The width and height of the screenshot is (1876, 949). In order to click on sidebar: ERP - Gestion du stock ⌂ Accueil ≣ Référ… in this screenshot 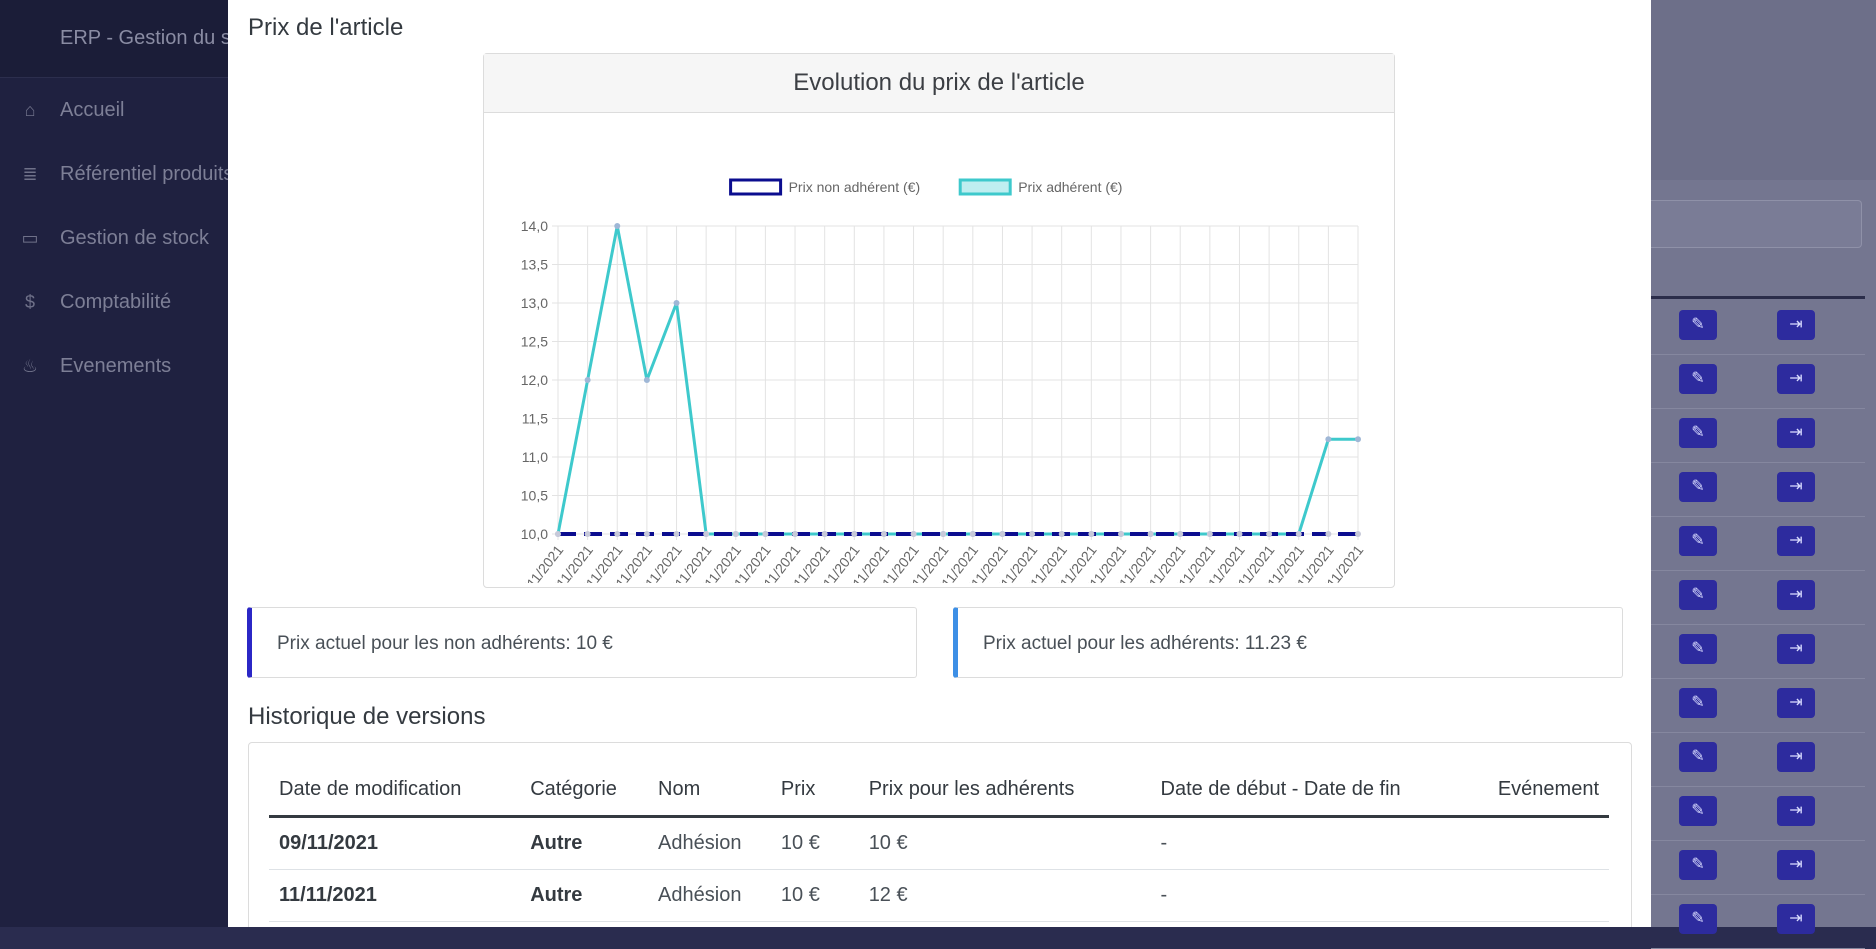, I will do `click(120, 463)`.